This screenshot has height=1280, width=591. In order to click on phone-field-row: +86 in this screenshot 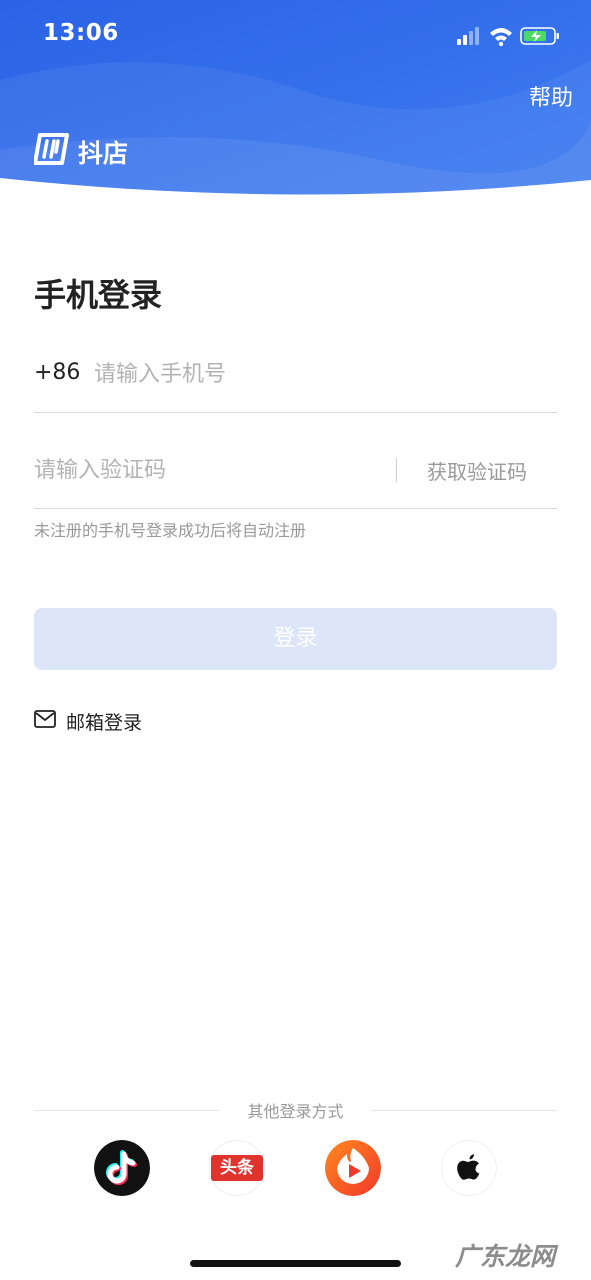, I will do `click(295, 382)`.